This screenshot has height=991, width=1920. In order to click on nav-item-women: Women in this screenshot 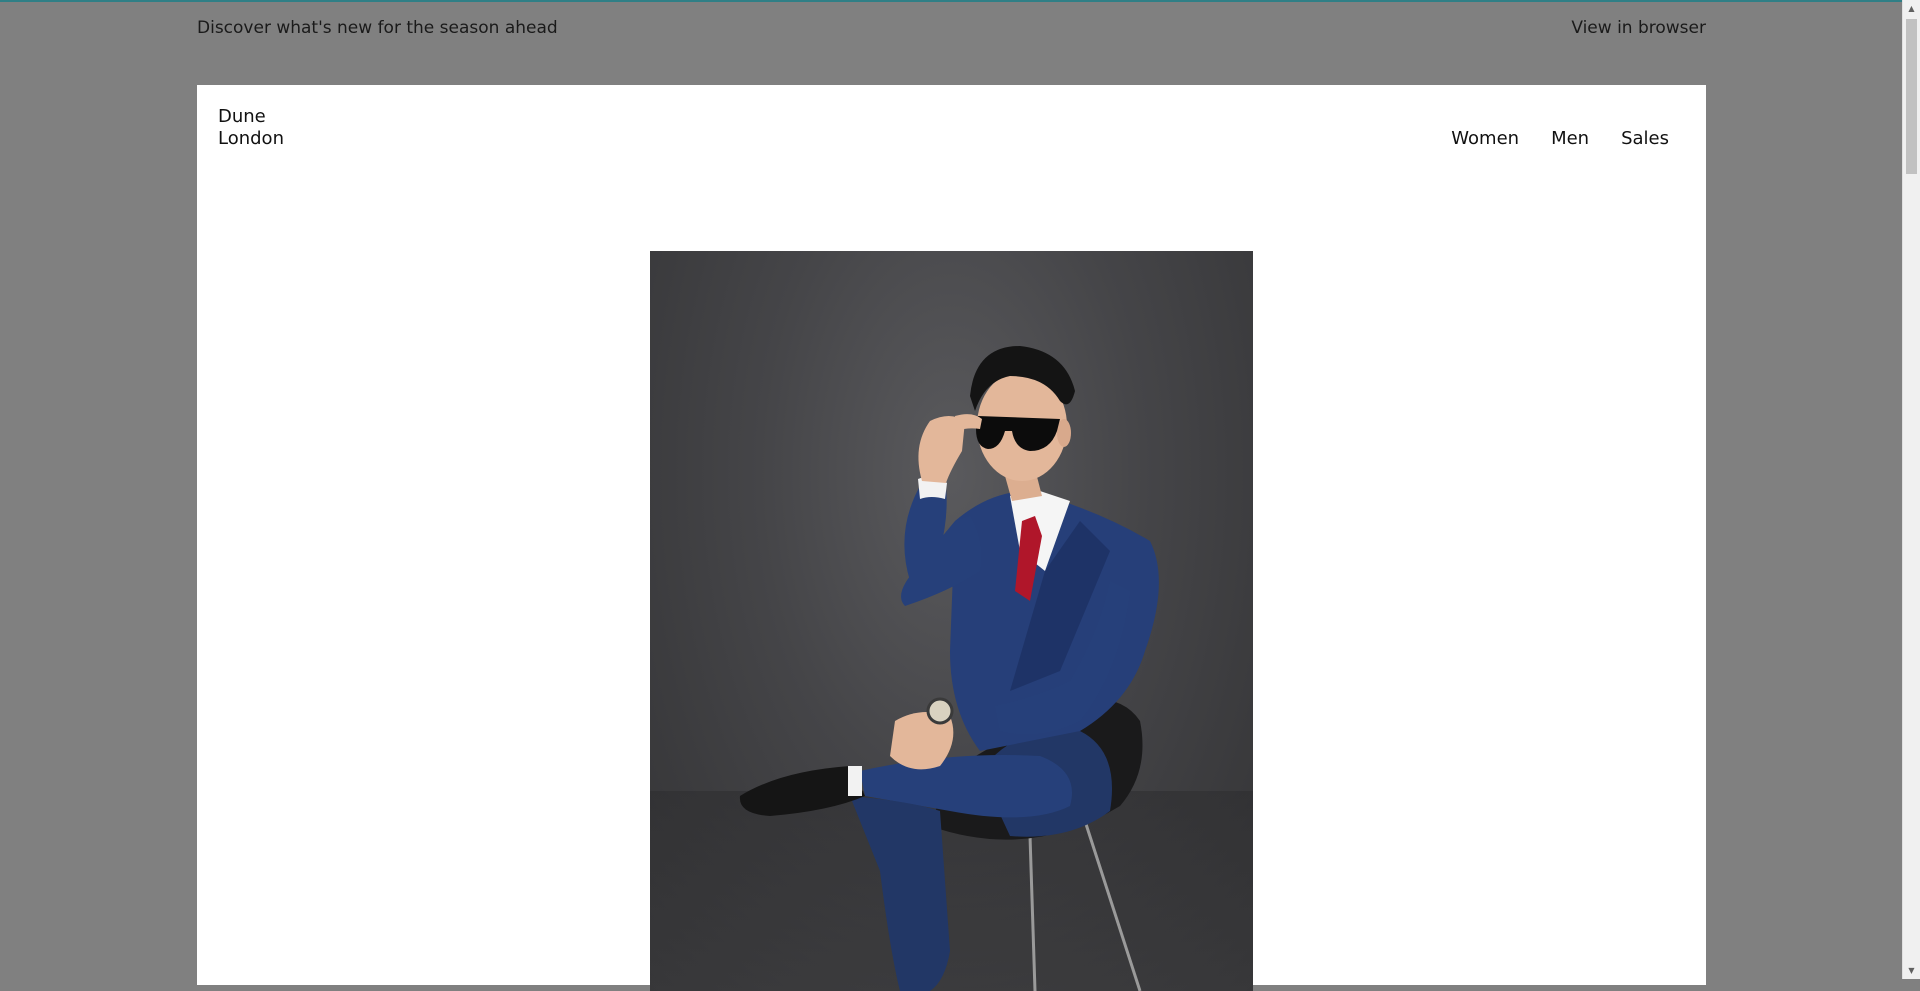, I will do `click(1485, 138)`.